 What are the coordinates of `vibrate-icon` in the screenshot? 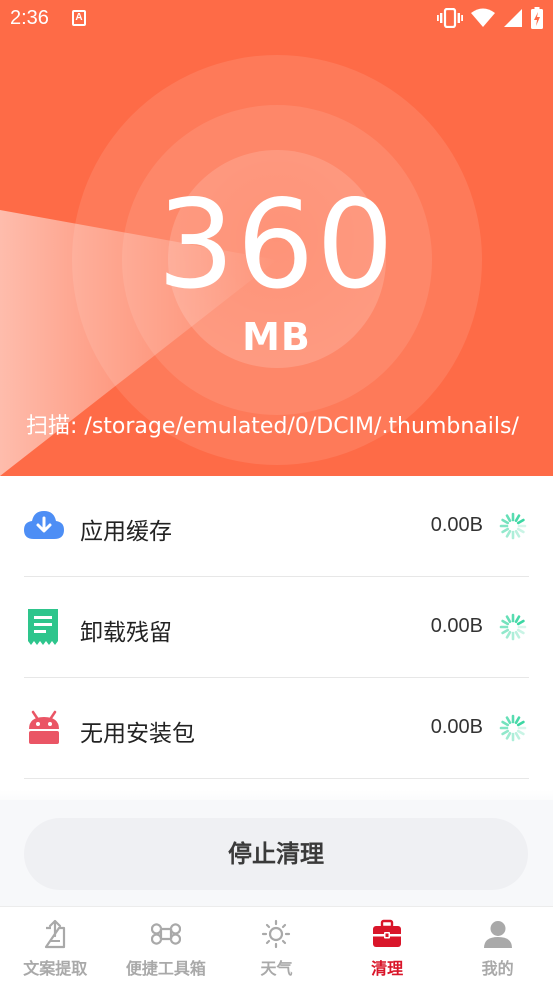 It's located at (450, 18).